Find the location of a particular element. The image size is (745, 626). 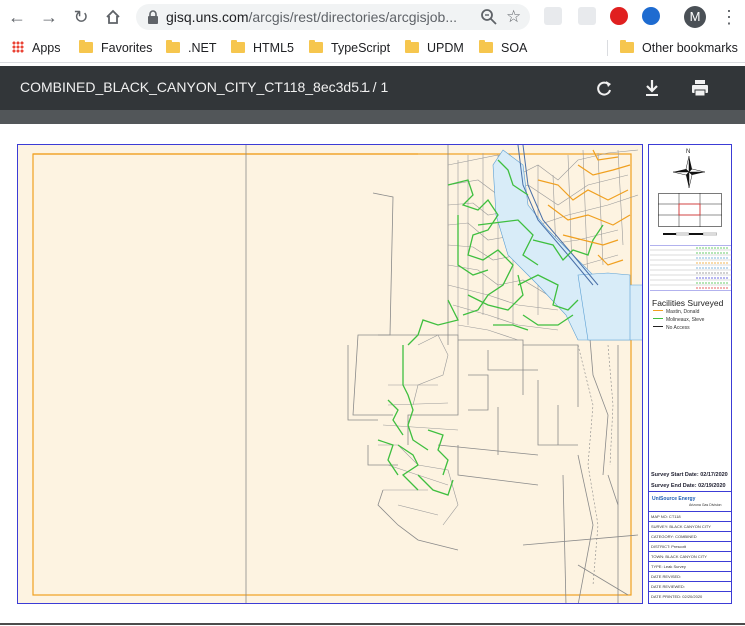

title-town: TOWN: BLACK CANYON CITY is located at coordinates (690, 556).